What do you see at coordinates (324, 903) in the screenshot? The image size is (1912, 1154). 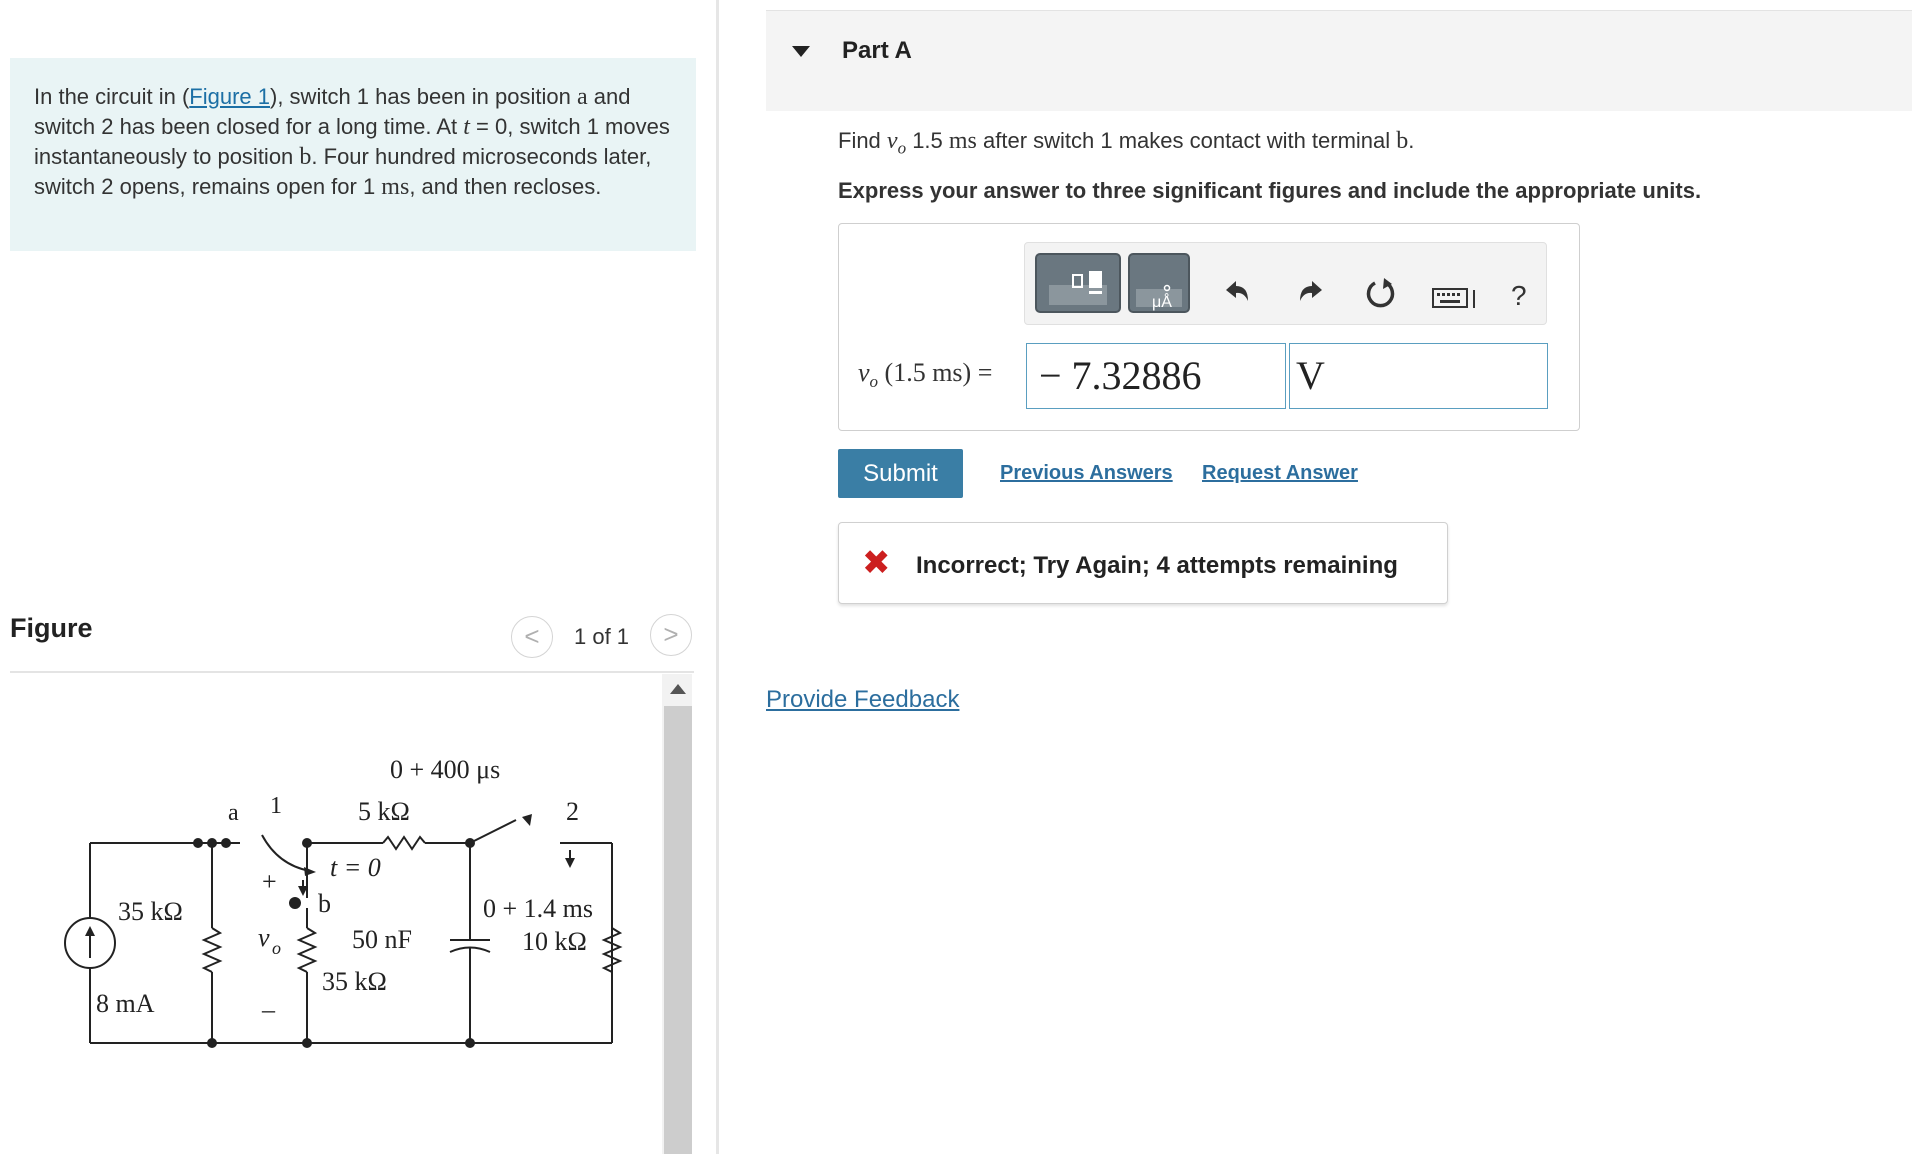 I see `label-node-b: b` at bounding box center [324, 903].